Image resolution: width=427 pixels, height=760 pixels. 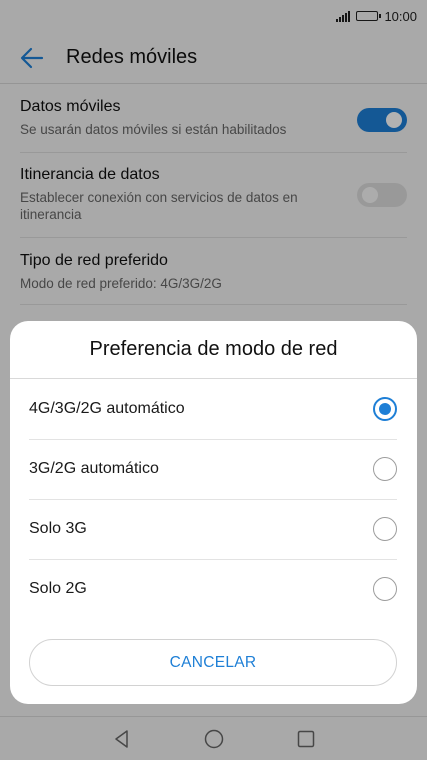 What do you see at coordinates (58, 528) in the screenshot?
I see `option-label: Solo 3G` at bounding box center [58, 528].